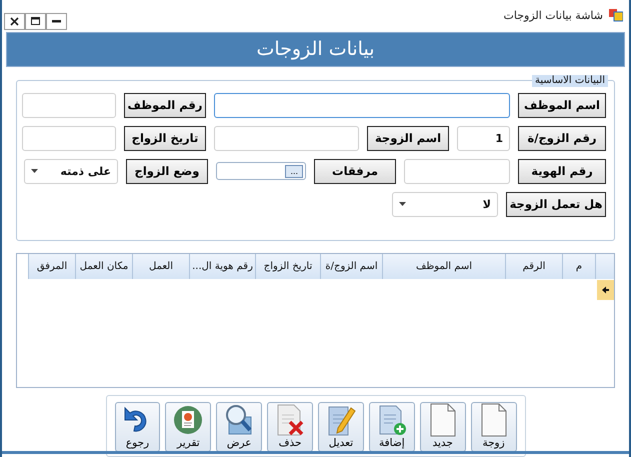  I want to click on header-title: بيانات الزوجات, so click(315, 49).